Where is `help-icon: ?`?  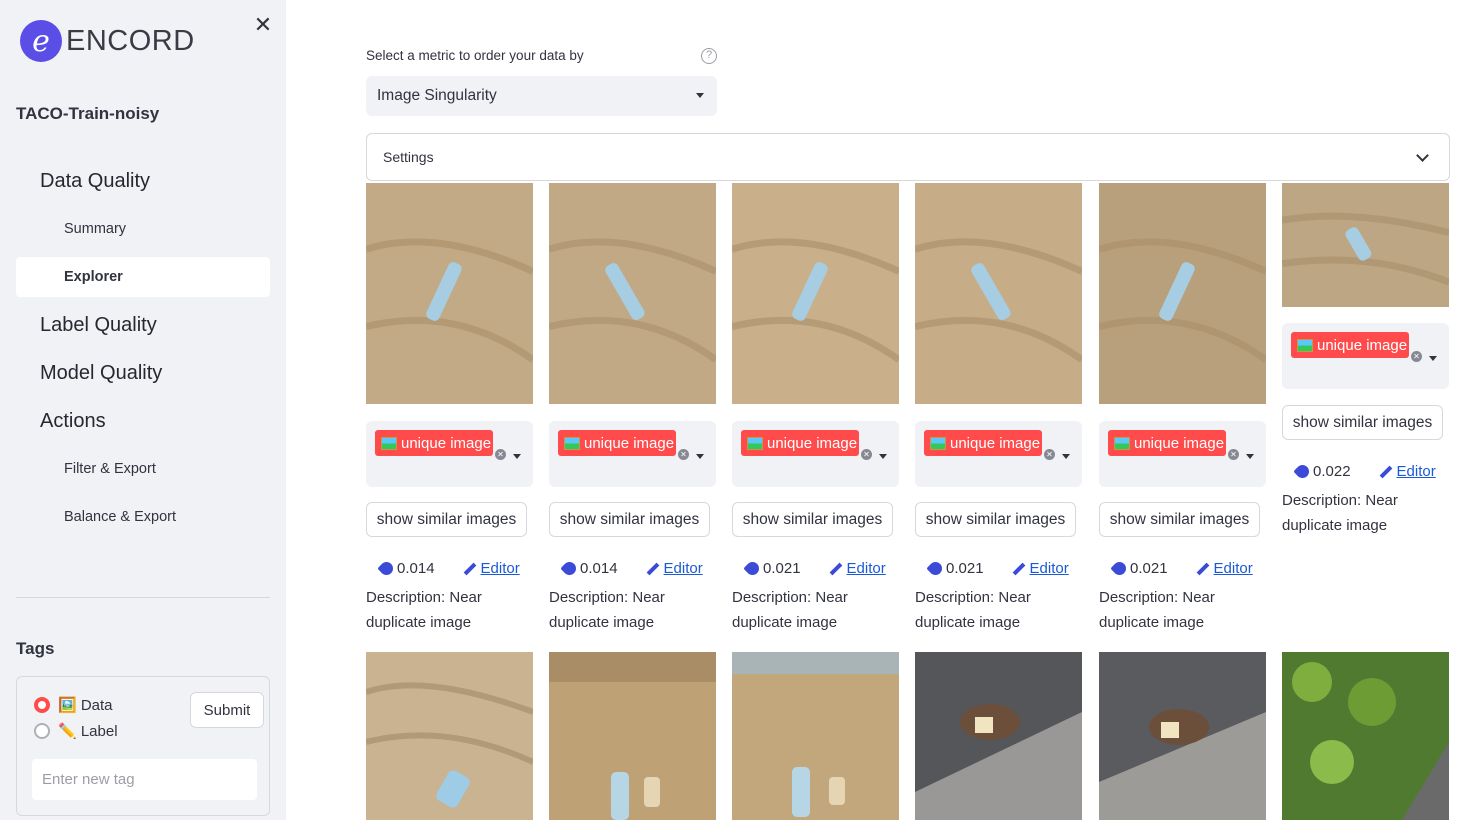 help-icon: ? is located at coordinates (709, 56).